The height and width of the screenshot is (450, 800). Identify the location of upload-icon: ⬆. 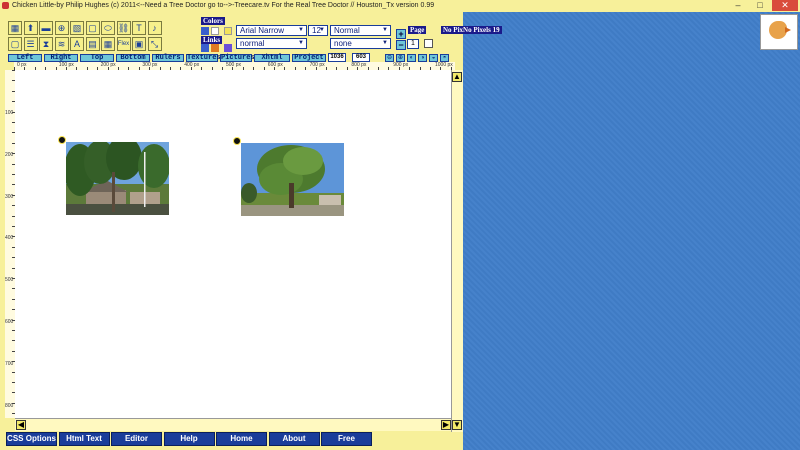
(30, 28).